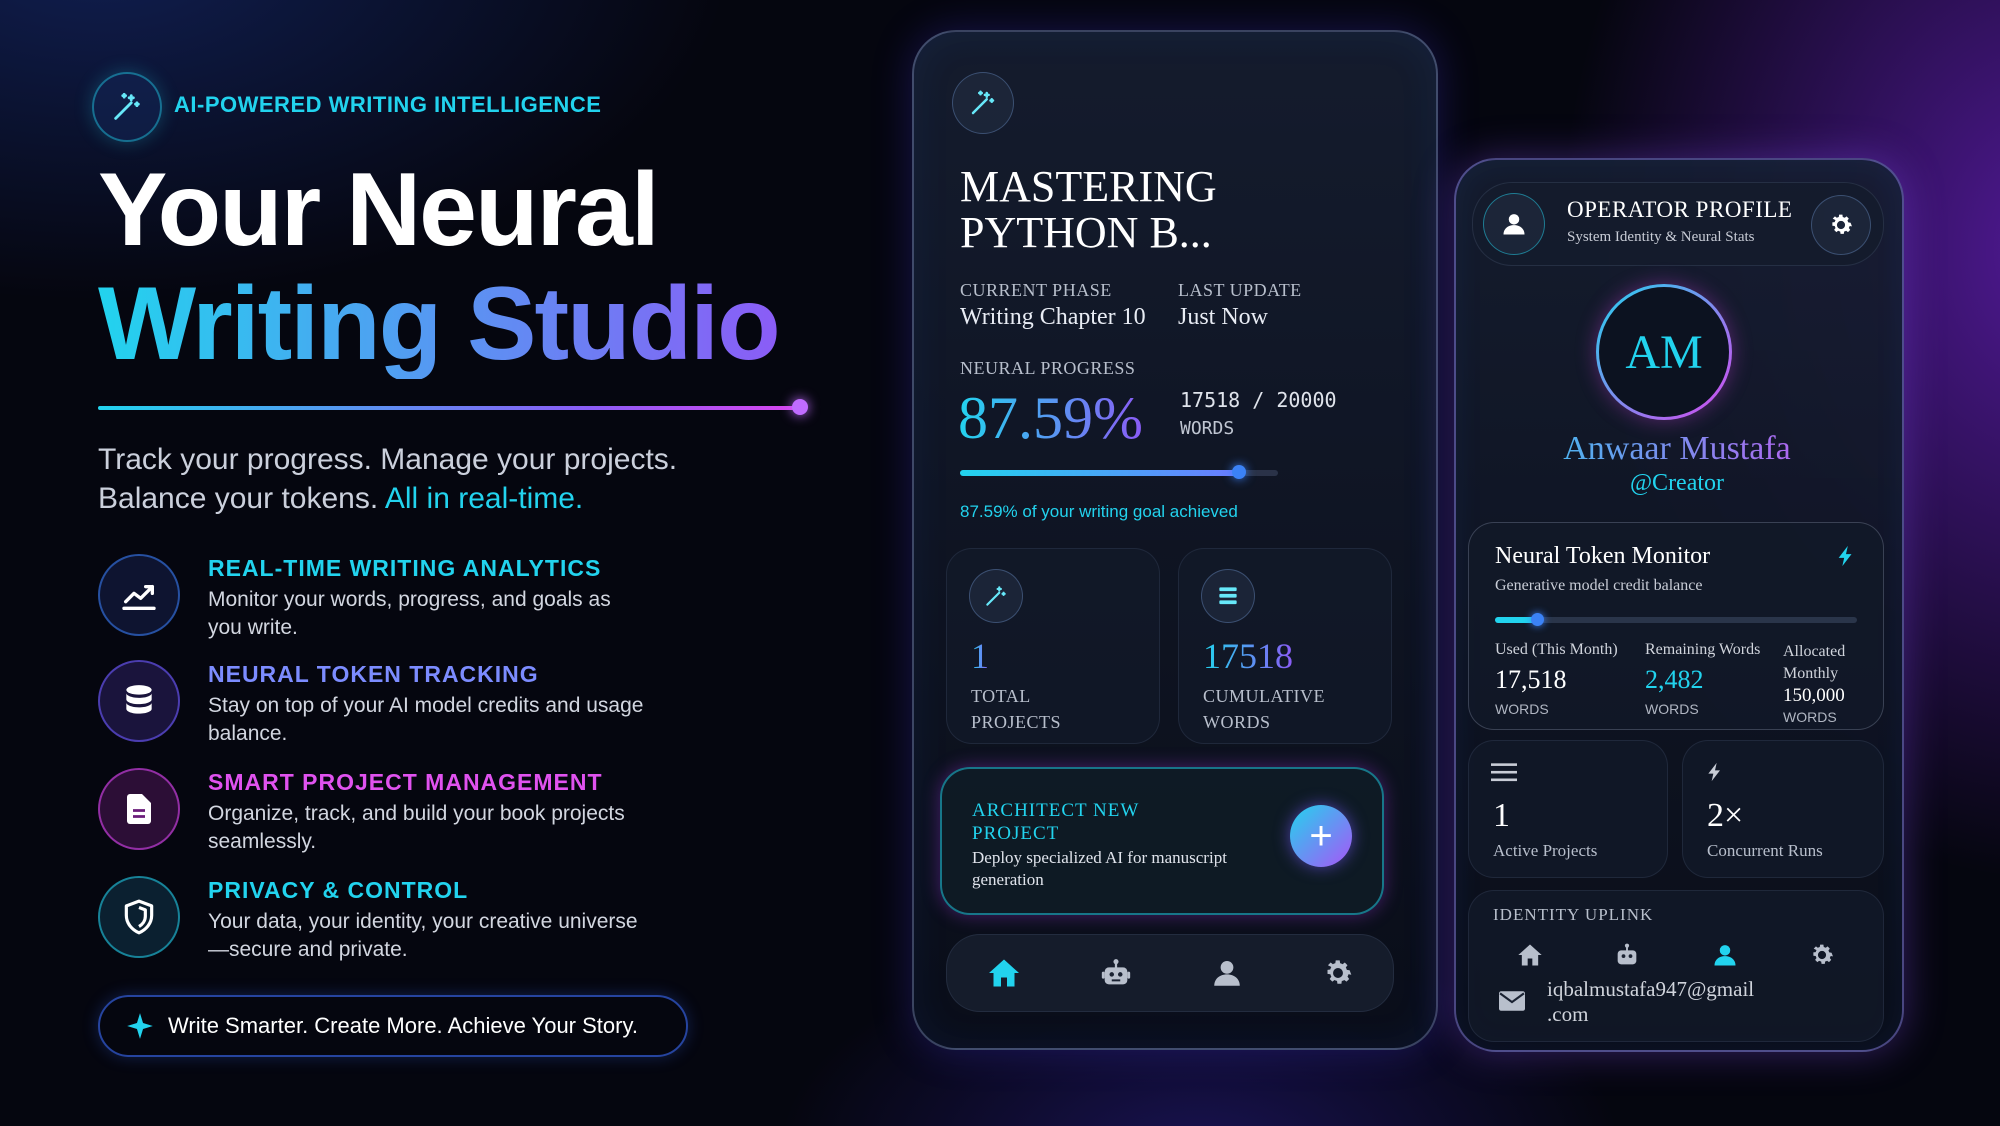 This screenshot has width=2000, height=1126. What do you see at coordinates (1538, 619) in the screenshot?
I see `token-handle` at bounding box center [1538, 619].